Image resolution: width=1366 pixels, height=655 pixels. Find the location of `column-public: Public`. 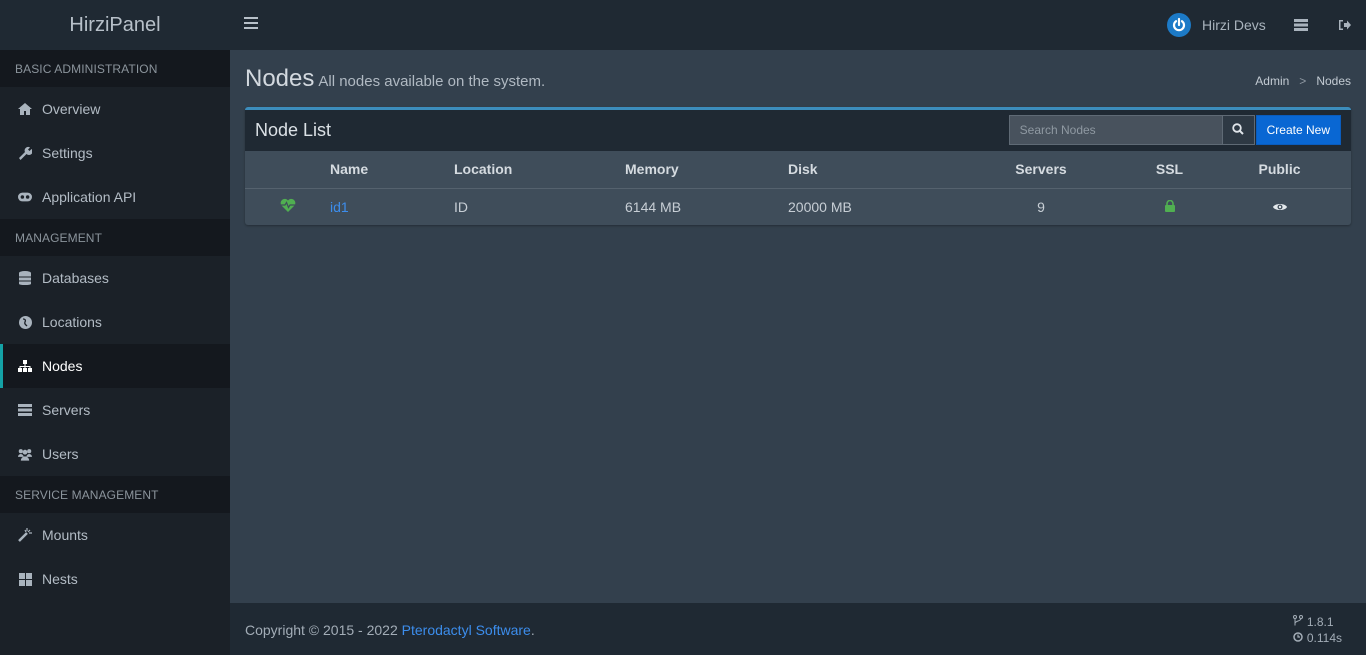

column-public: Public is located at coordinates (1279, 170).